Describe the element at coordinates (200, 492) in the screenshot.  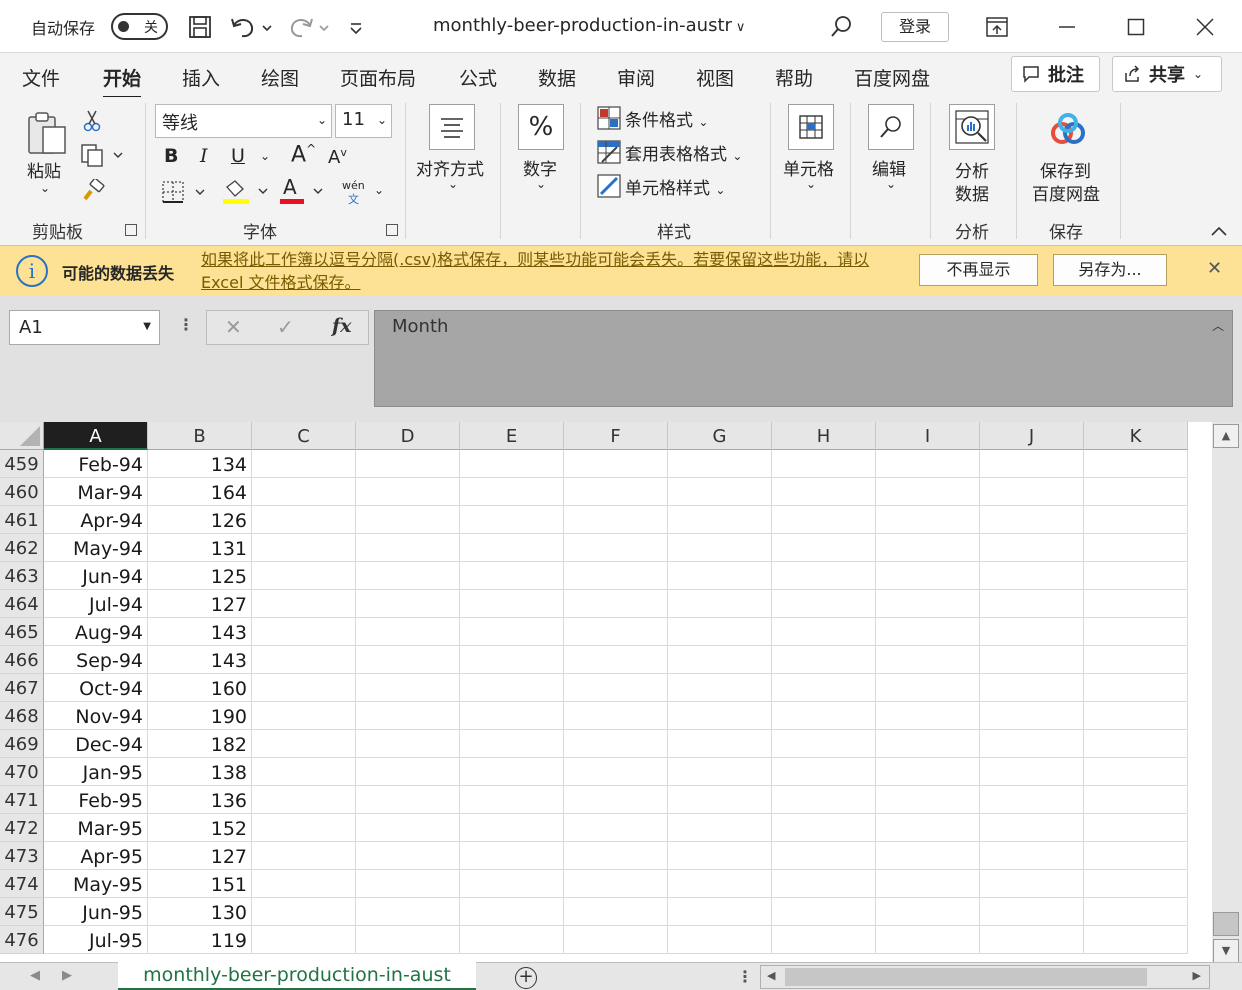
I see `cell-b: 164` at that location.